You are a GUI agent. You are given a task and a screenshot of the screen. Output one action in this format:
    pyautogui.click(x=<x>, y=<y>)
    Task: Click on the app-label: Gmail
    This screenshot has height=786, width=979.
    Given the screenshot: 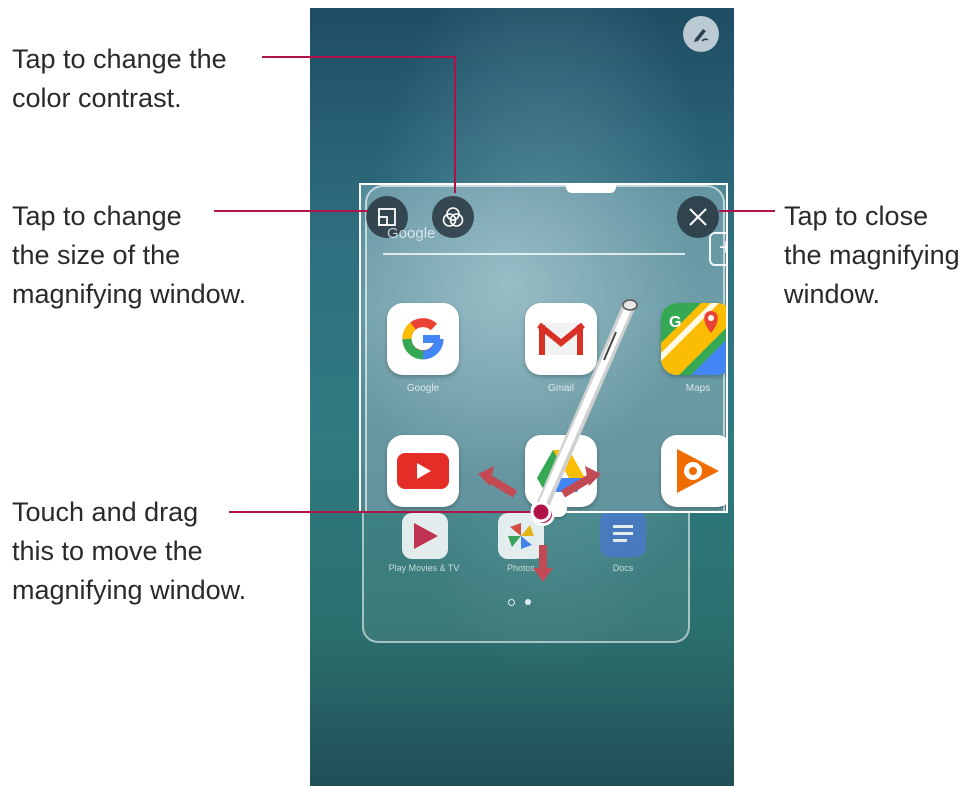 What is the action you would take?
    pyautogui.click(x=561, y=388)
    